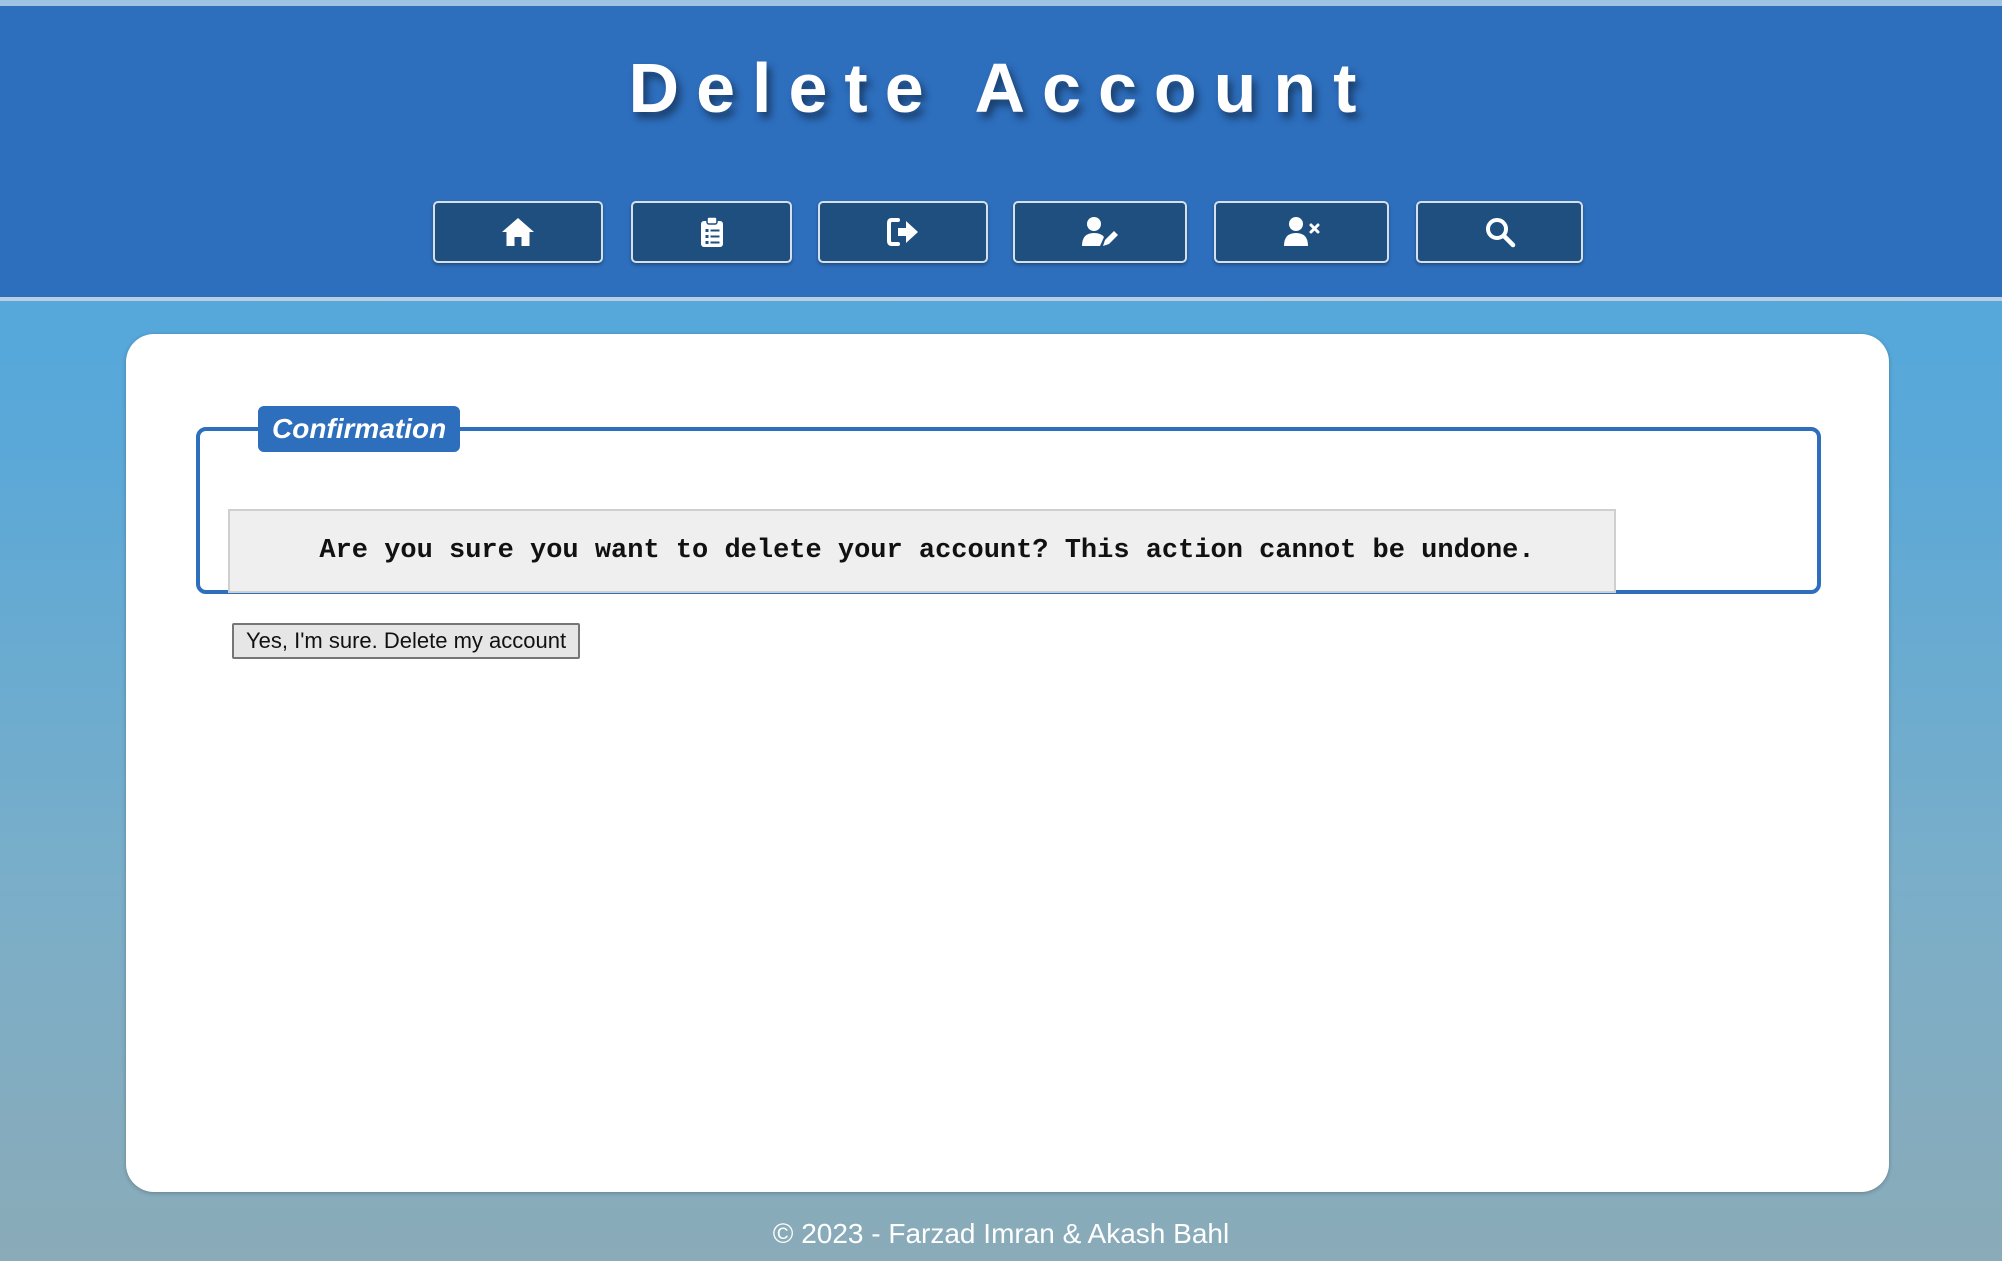  I want to click on search-icon, so click(1500, 232).